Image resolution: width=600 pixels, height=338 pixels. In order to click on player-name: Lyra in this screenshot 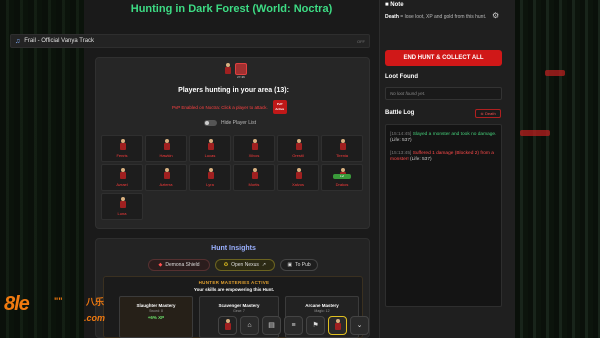, I will do `click(210, 184)`.